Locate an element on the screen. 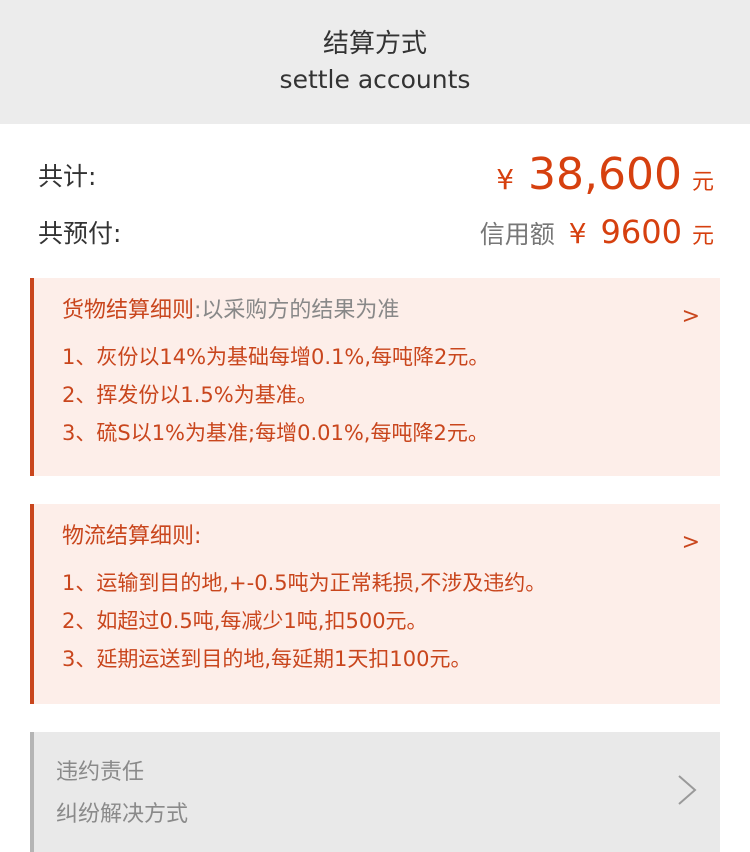  total-label: 共计: is located at coordinates (67, 176).